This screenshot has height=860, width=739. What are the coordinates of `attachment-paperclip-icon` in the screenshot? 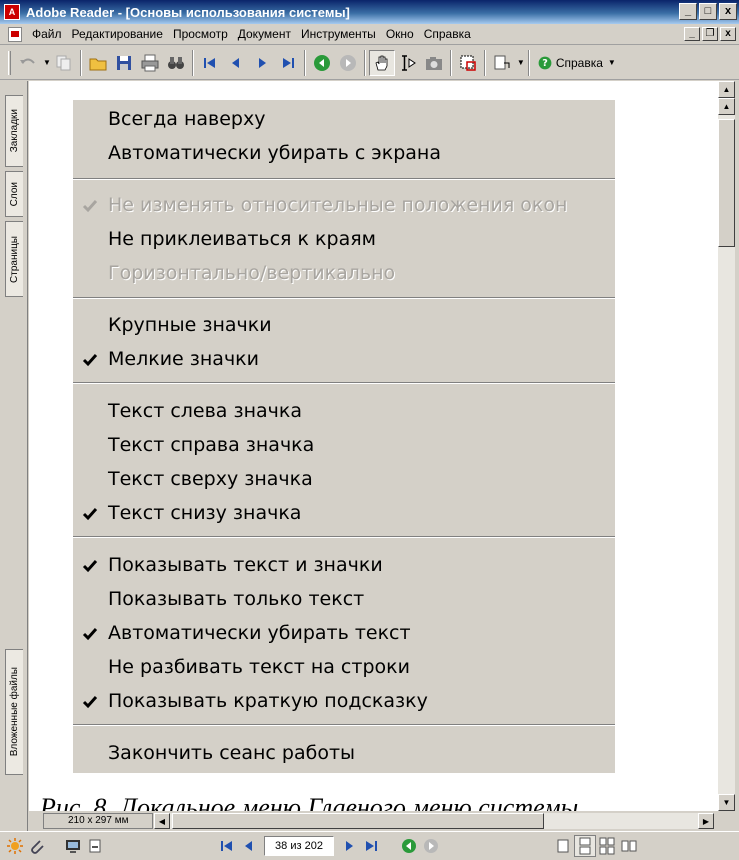 It's located at (37, 846).